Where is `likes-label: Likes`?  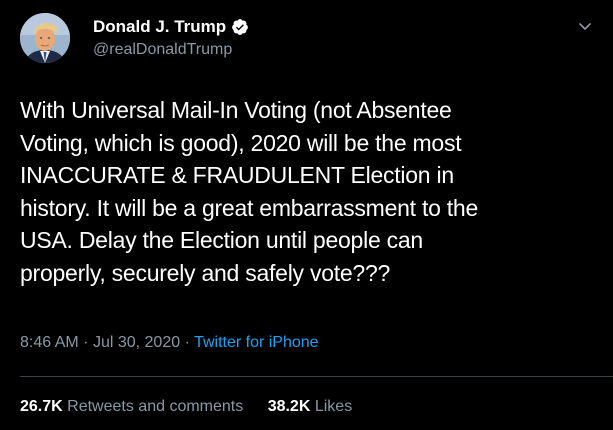 likes-label: Likes is located at coordinates (333, 406).